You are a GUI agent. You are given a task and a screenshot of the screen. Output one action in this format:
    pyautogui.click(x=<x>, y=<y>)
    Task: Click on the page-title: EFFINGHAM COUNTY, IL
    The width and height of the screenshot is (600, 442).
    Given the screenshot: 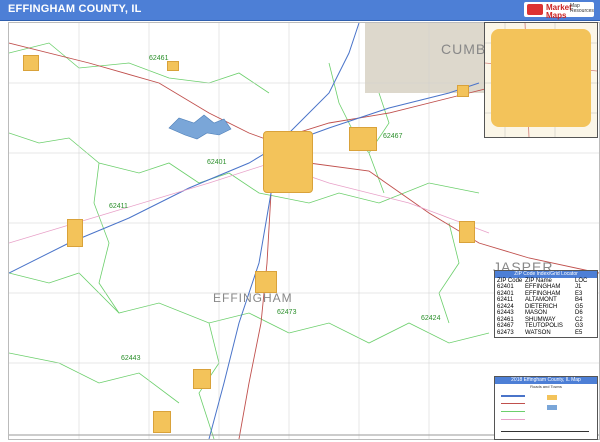 What is the action you would take?
    pyautogui.click(x=75, y=9)
    